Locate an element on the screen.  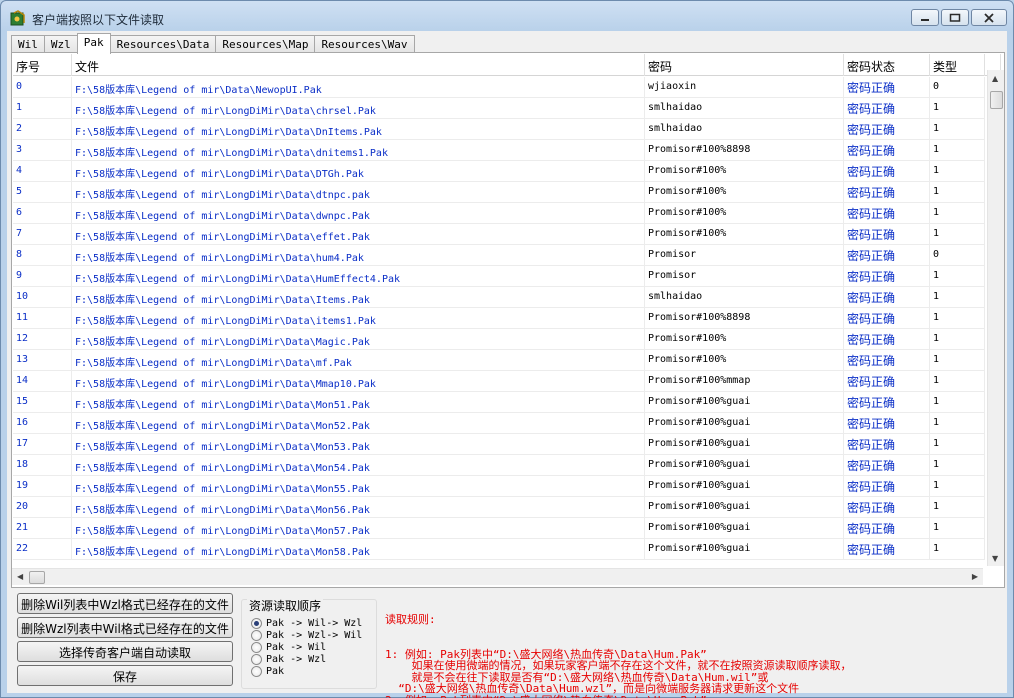
vertical-scroll-thumb is located at coordinates (996, 100).